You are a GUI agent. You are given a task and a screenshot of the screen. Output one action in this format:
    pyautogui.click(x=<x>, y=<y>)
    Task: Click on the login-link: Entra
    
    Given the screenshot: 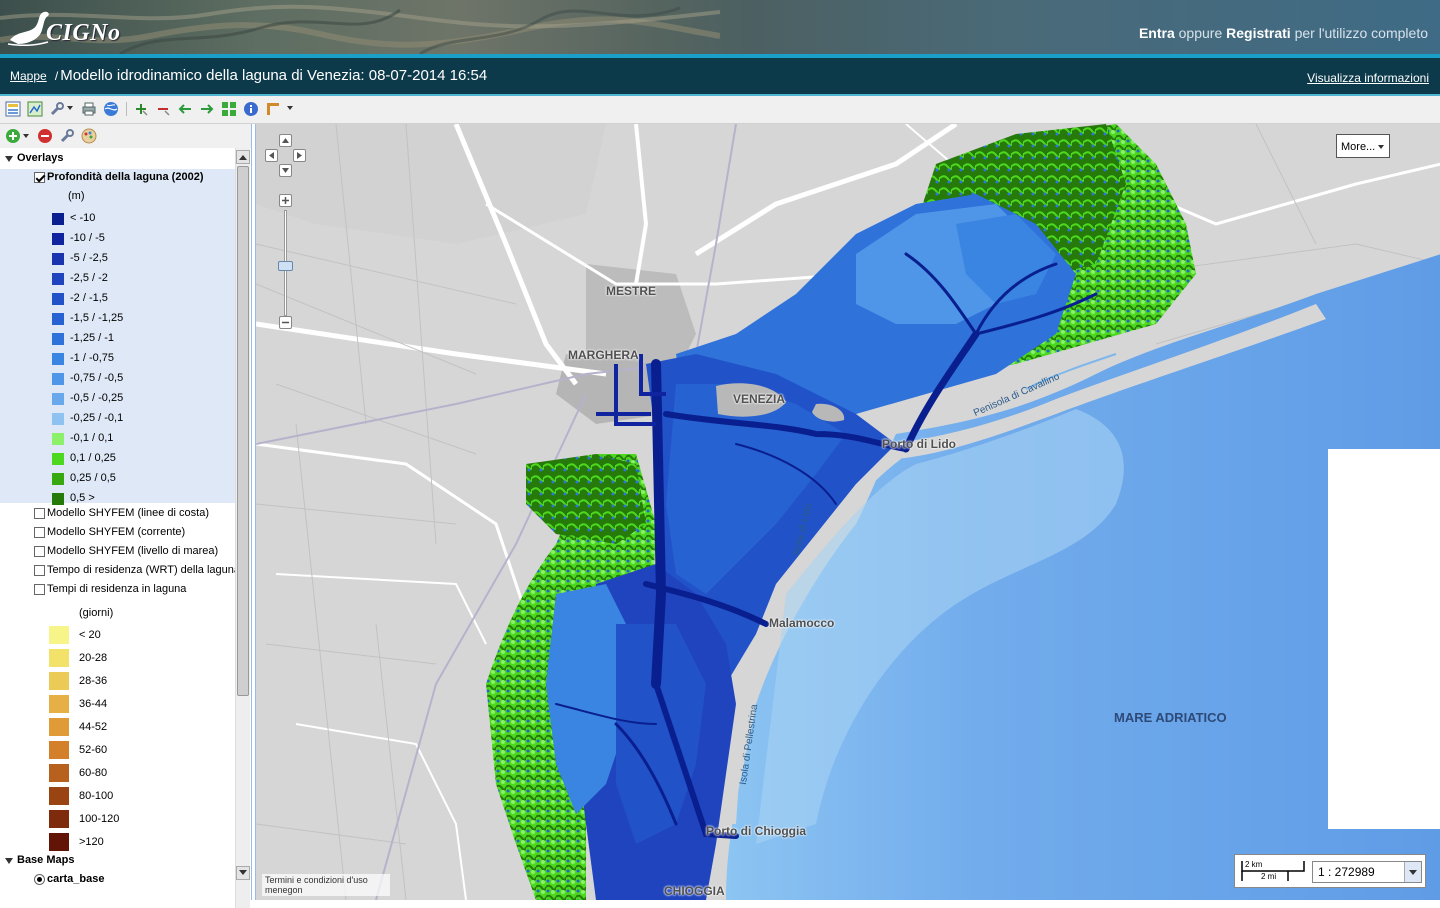 What is the action you would take?
    pyautogui.click(x=1157, y=33)
    